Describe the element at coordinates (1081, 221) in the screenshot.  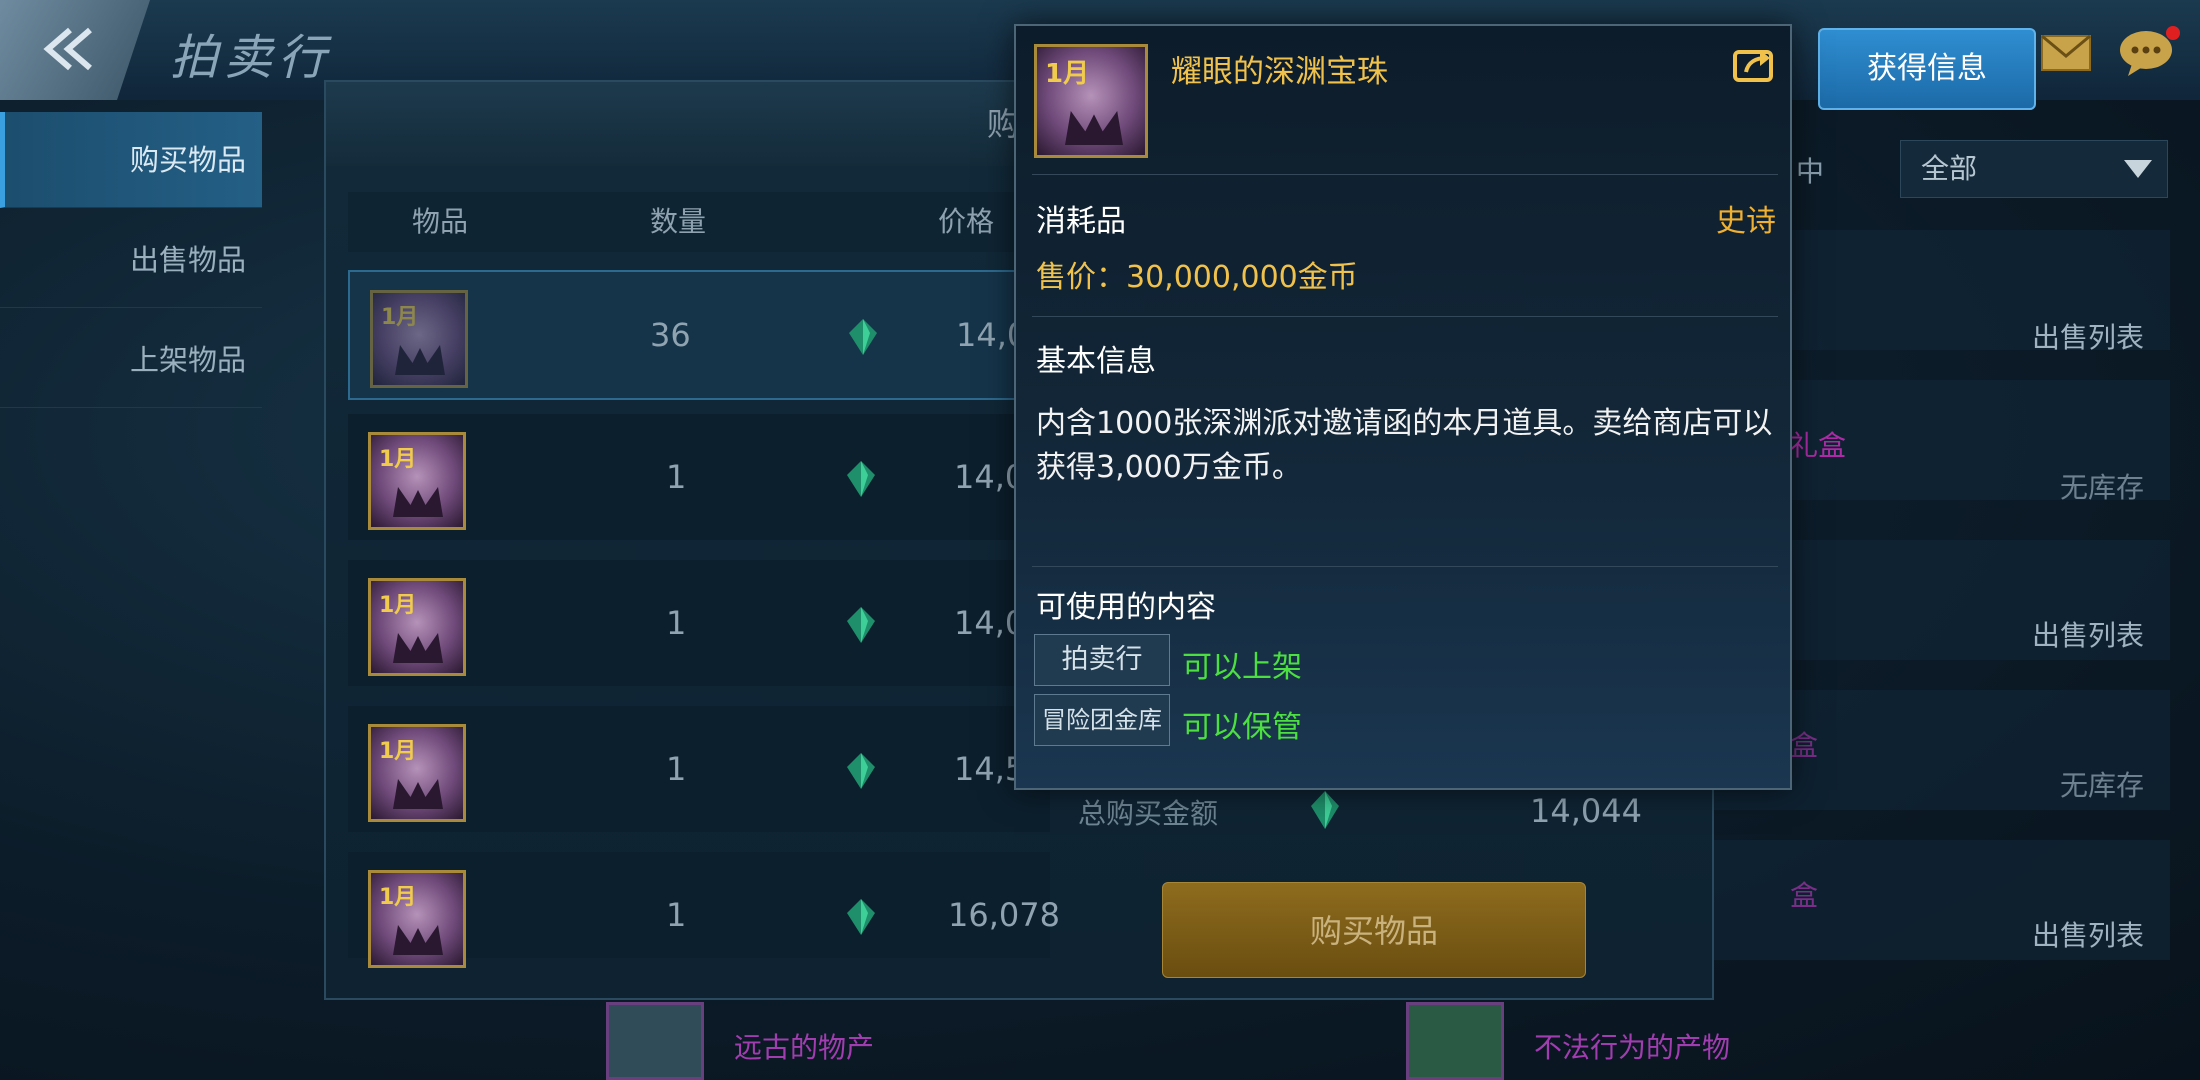
I see `item-category: 消耗品` at that location.